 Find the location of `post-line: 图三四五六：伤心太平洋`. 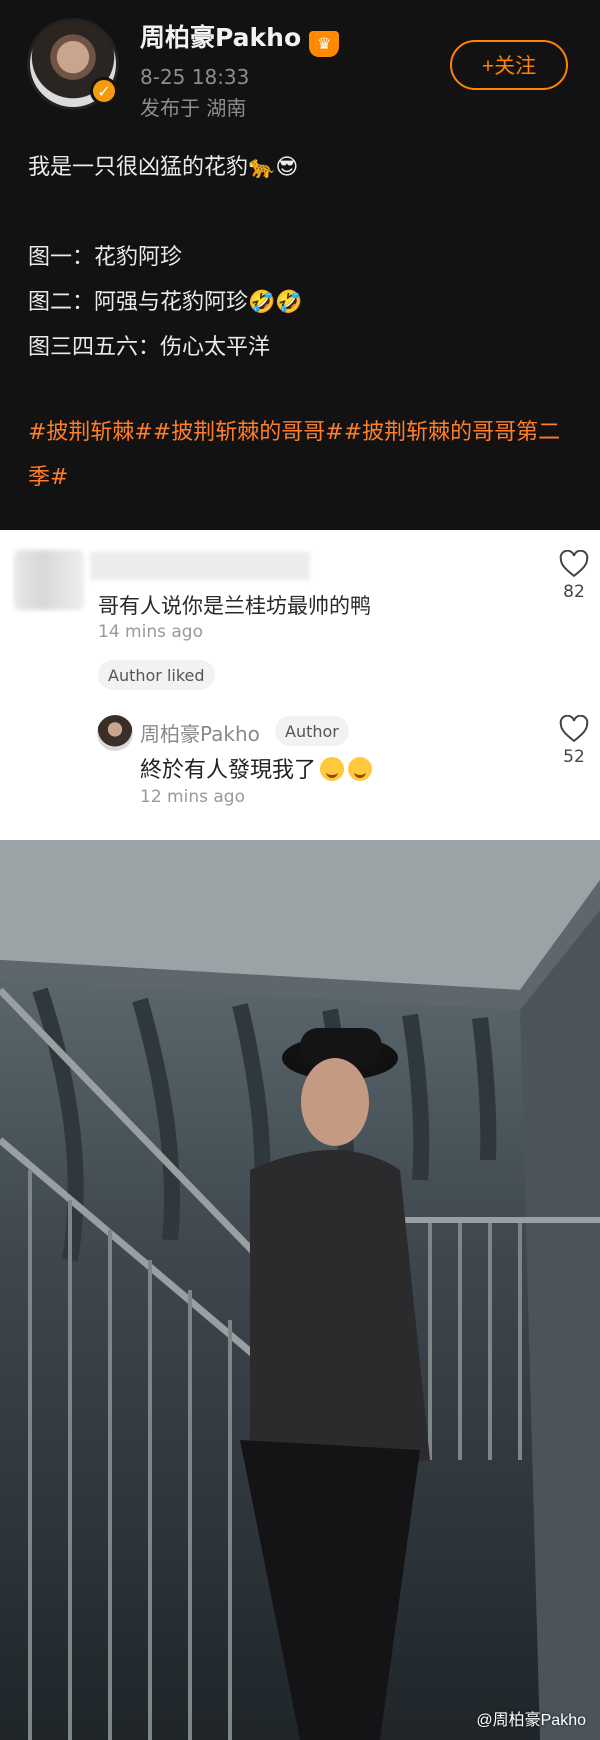

post-line: 图三四五六：伤心太平洋 is located at coordinates (149, 347).